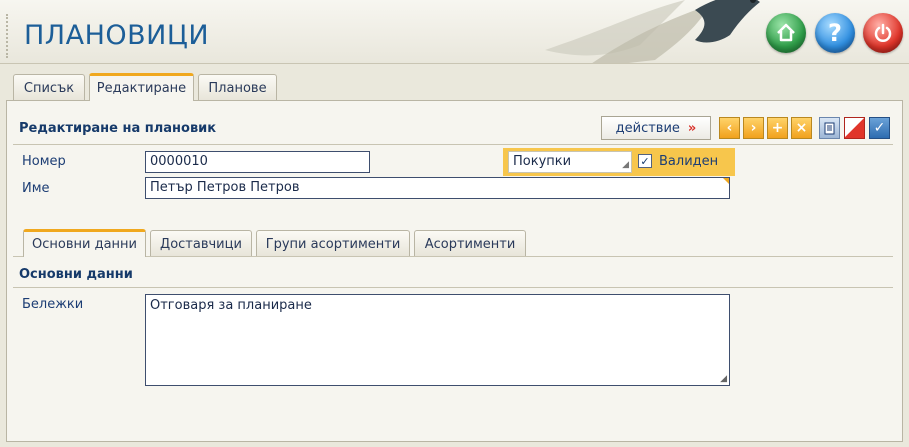  I want to click on header-grip, so click(7, 36).